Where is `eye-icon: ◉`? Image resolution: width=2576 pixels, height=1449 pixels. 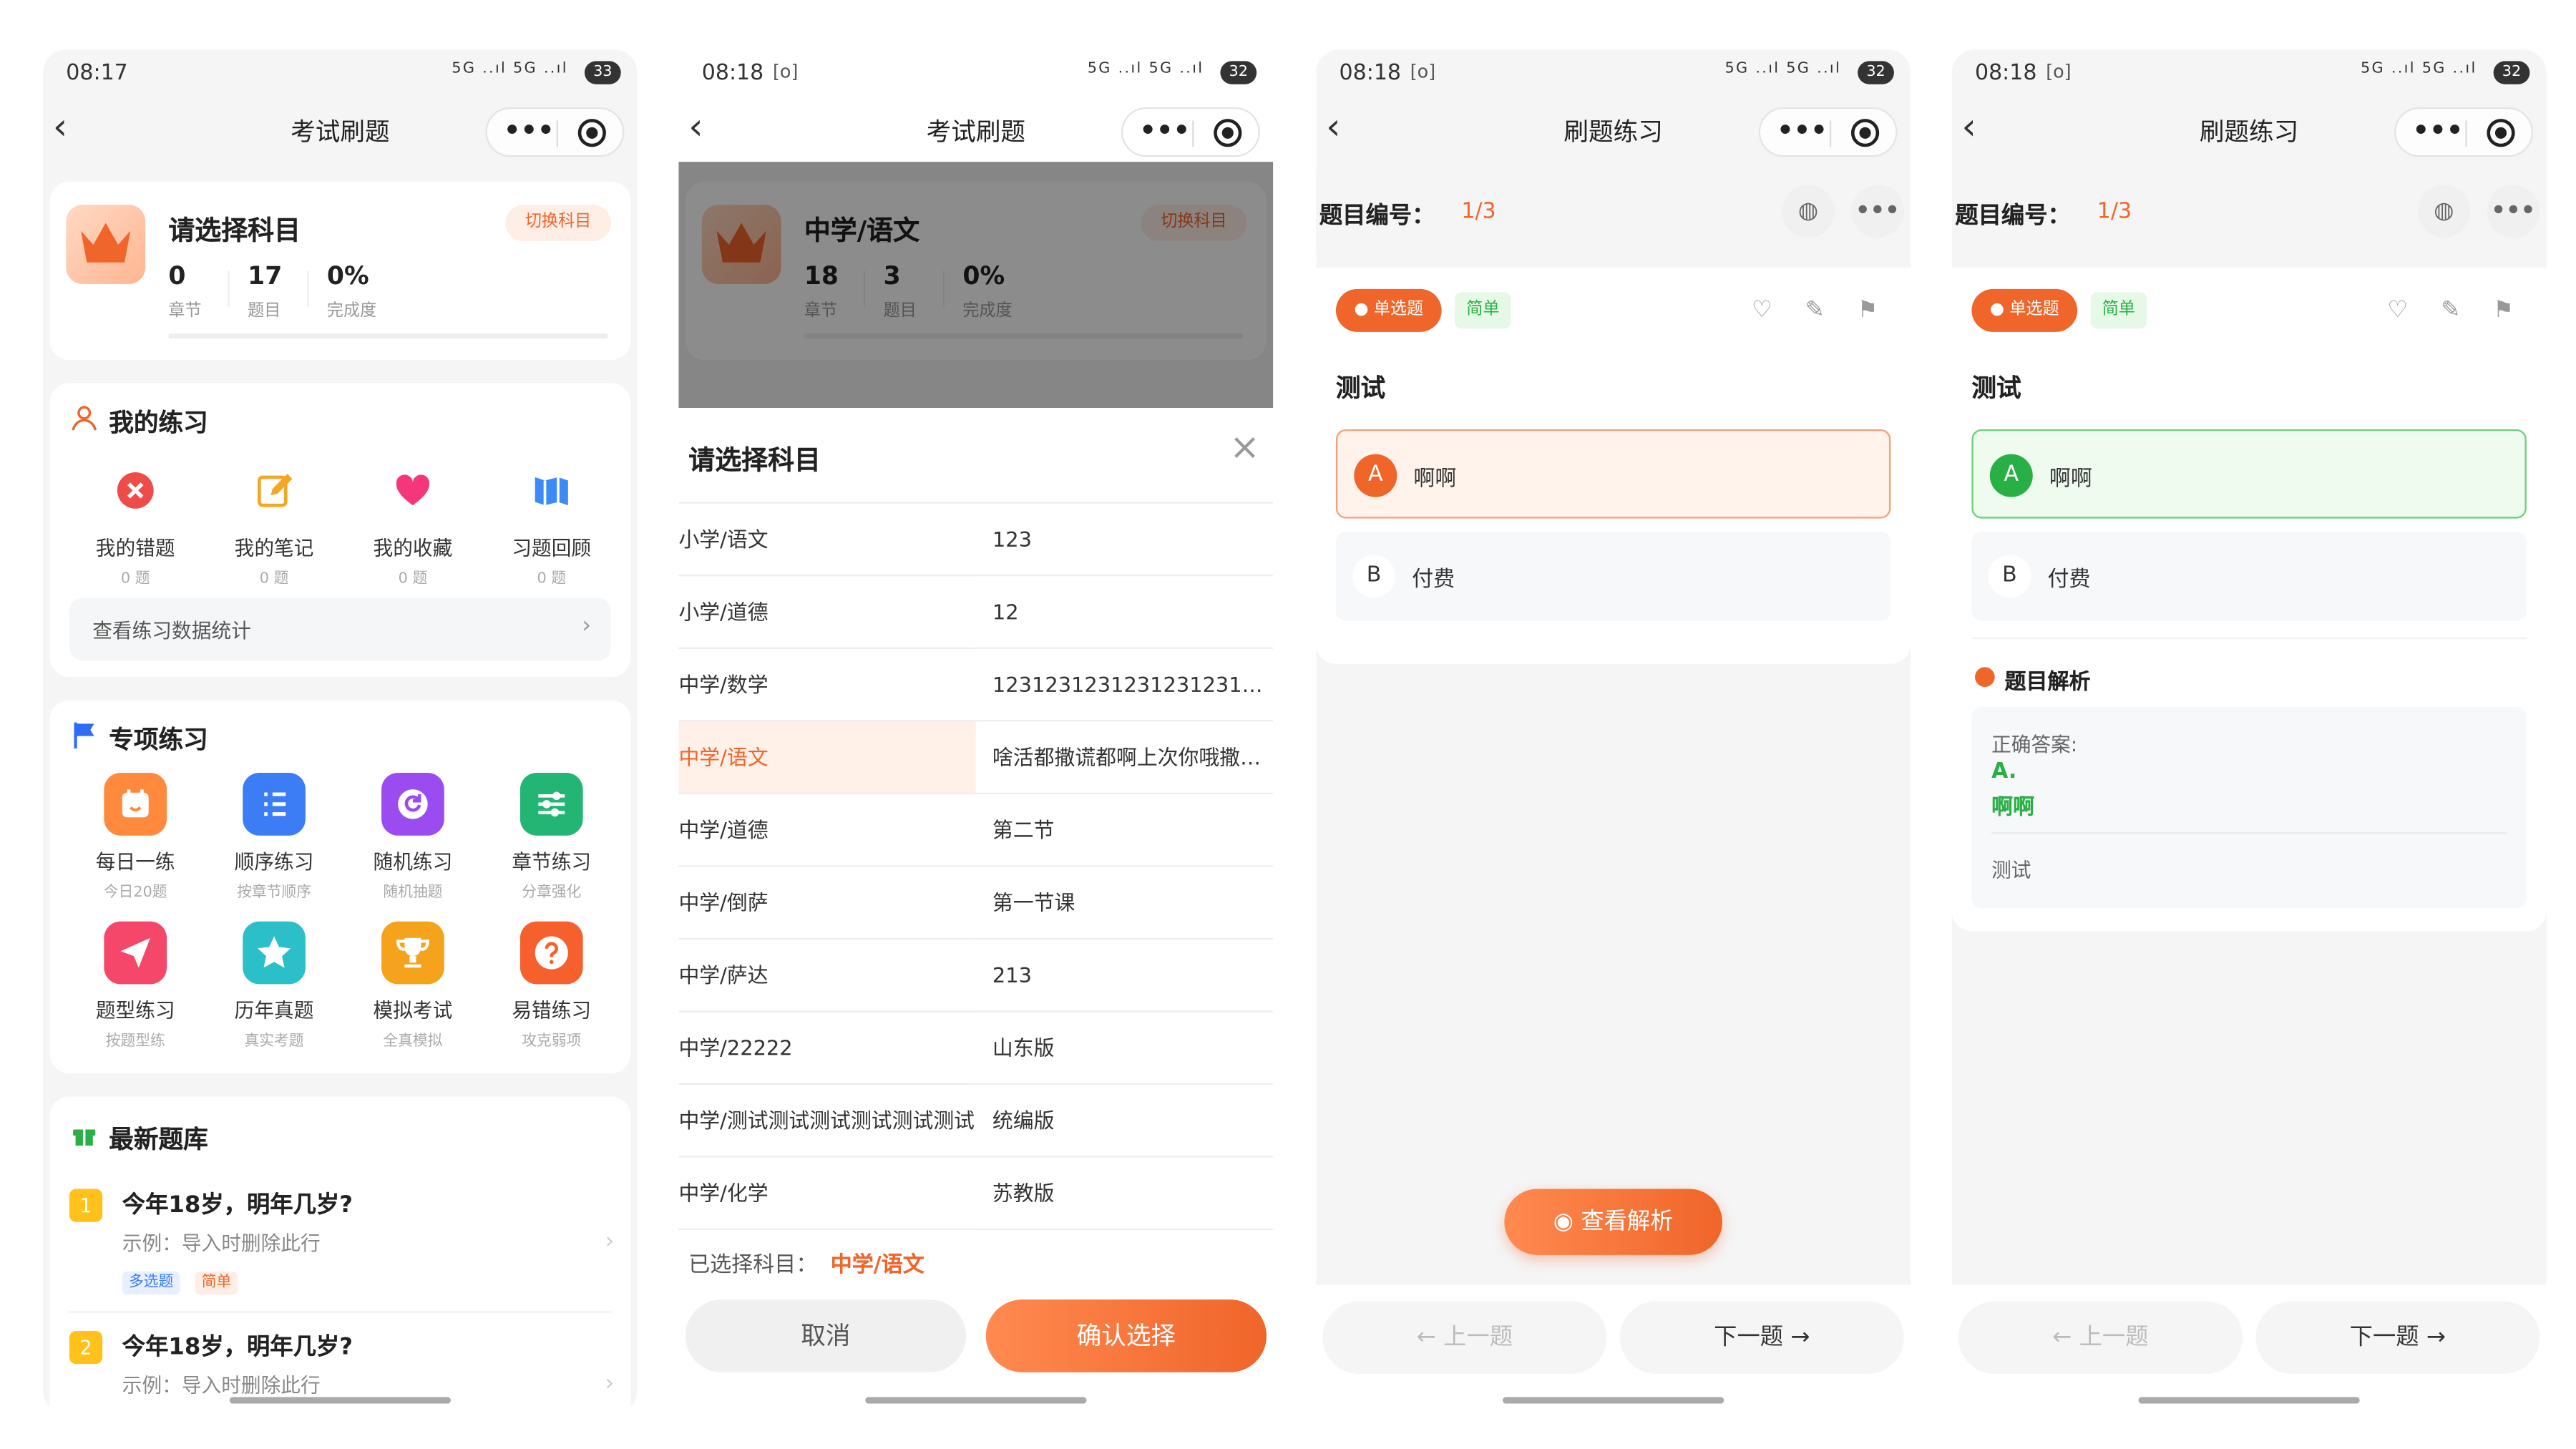
eye-icon: ◉ is located at coordinates (1567, 1222).